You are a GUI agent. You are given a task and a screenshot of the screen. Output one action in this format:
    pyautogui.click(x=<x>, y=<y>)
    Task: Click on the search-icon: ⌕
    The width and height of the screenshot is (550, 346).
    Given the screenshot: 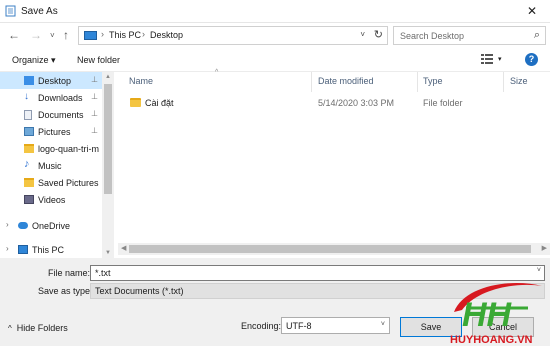 What is the action you would take?
    pyautogui.click(x=536, y=35)
    